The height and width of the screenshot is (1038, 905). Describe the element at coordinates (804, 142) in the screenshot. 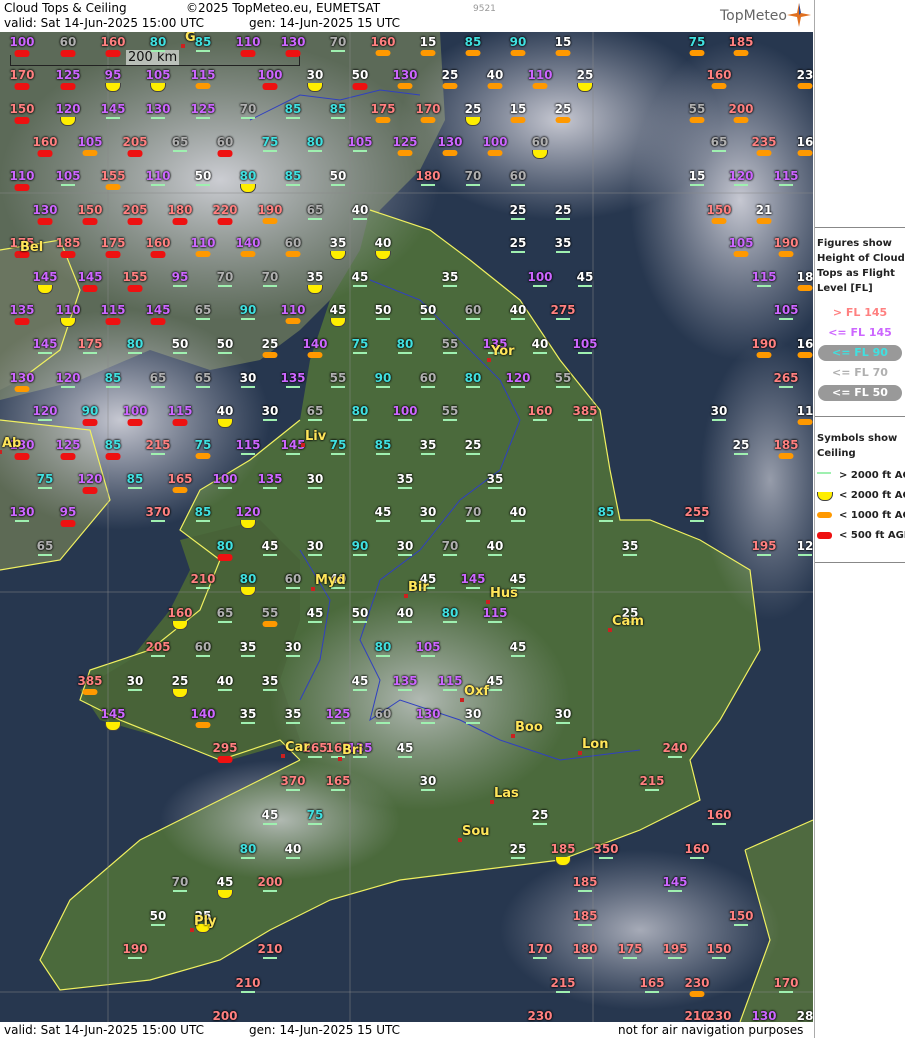

I see `cloud-top-value: 16` at that location.